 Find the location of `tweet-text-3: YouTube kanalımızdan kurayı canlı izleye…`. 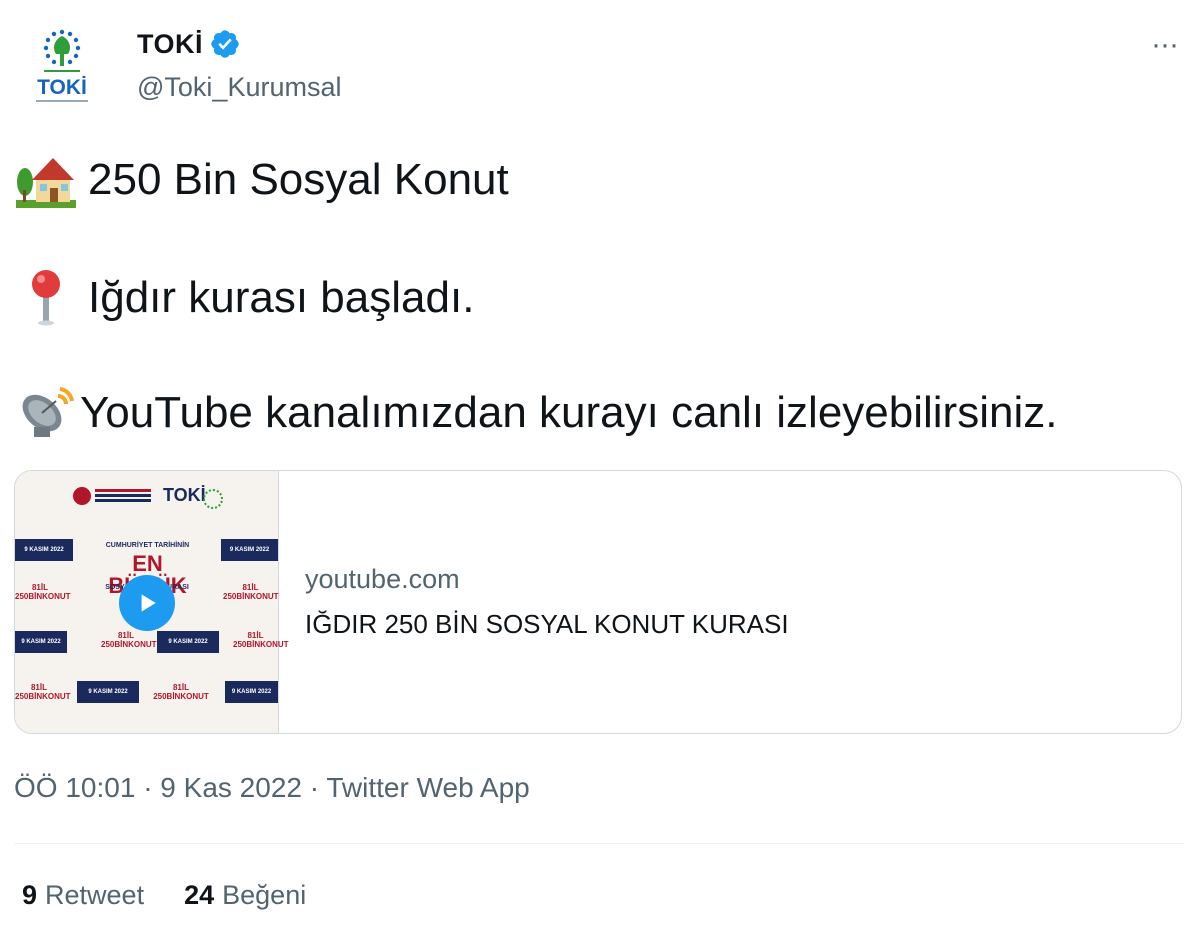

tweet-text-3: YouTube kanalımızdan kurayı canlı izleye… is located at coordinates (569, 412).